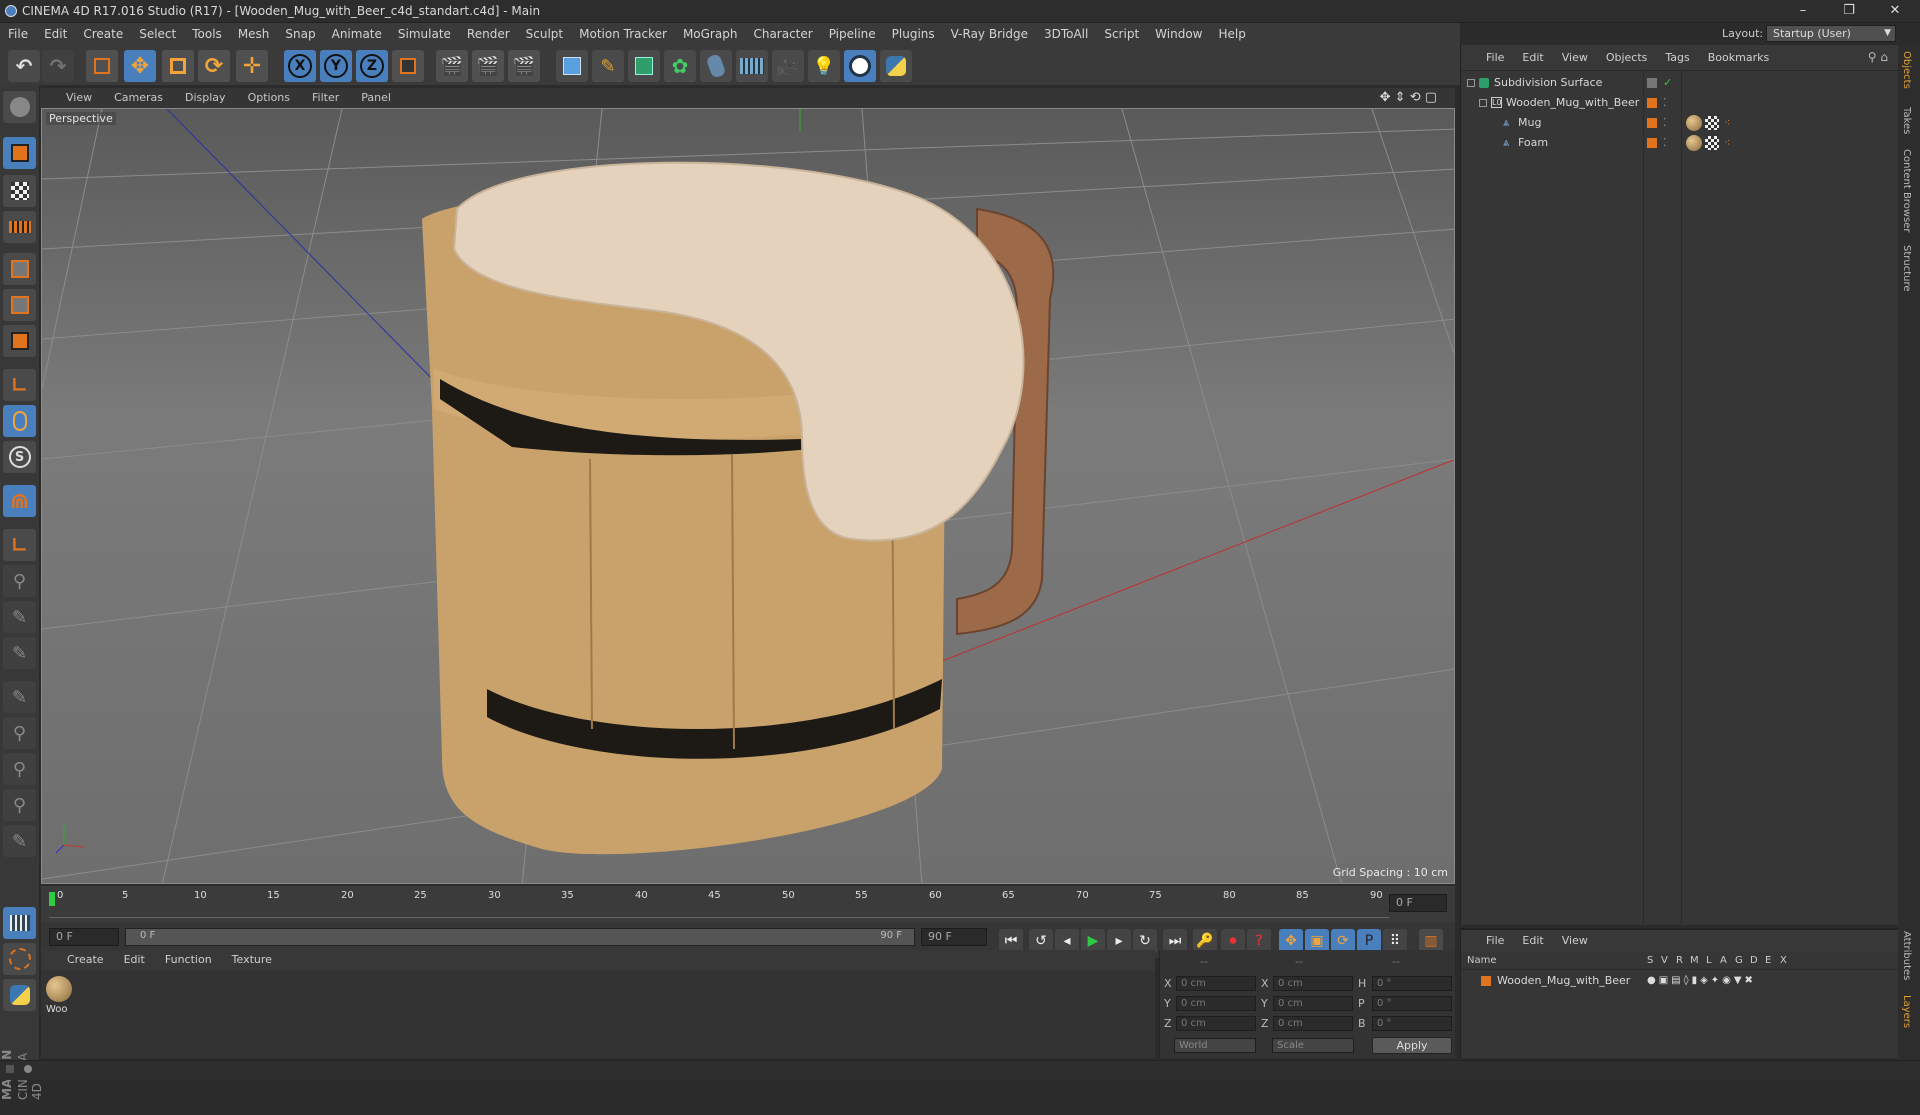 Image resolution: width=1920 pixels, height=1115 pixels. Describe the element at coordinates (1575, 941) in the screenshot. I see `lm-menu-view: View` at that location.